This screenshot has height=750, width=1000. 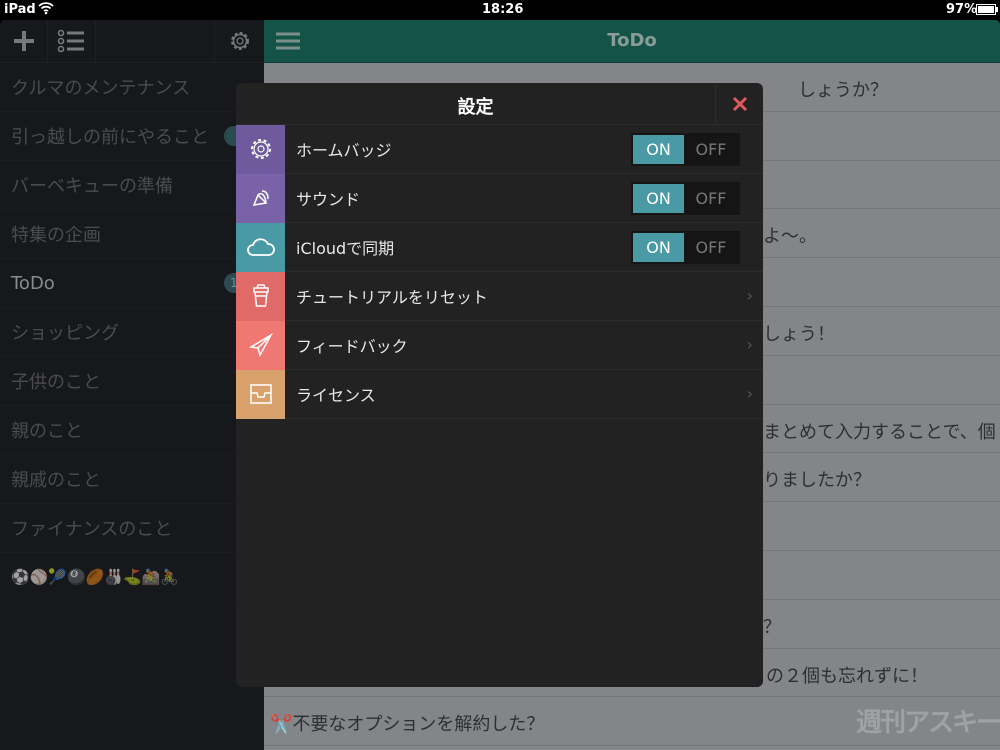 What do you see at coordinates (132, 381) in the screenshot?
I see `sidebar-item: 子供のこと` at bounding box center [132, 381].